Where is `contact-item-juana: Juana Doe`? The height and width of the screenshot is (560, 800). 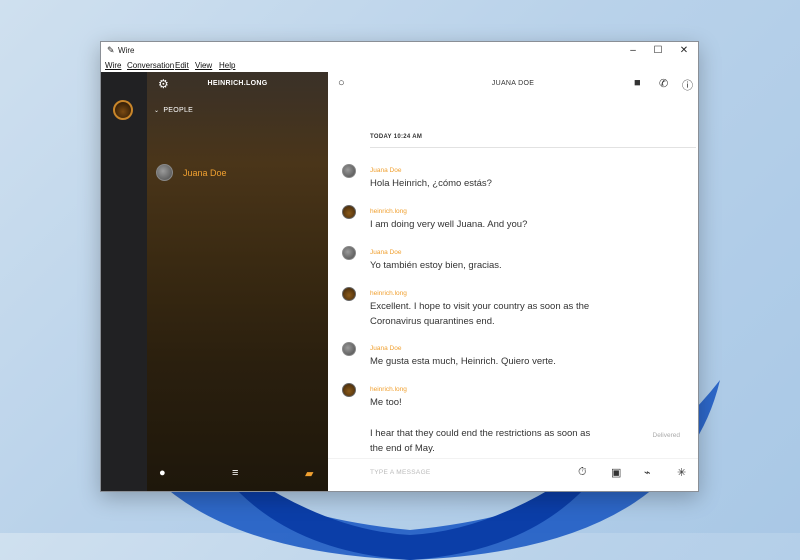
contact-item-juana: Juana Doe is located at coordinates (241, 174).